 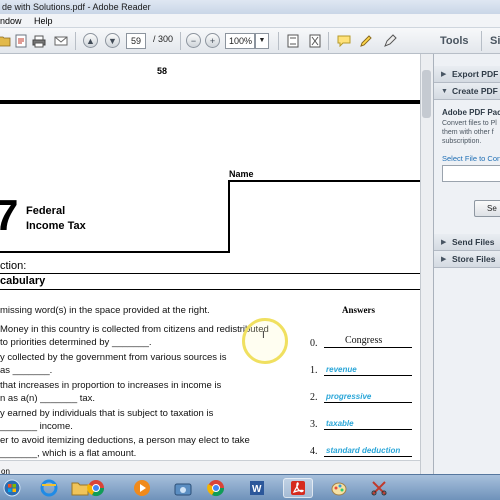 I want to click on answer-2-text: progressive, so click(x=349, y=396).